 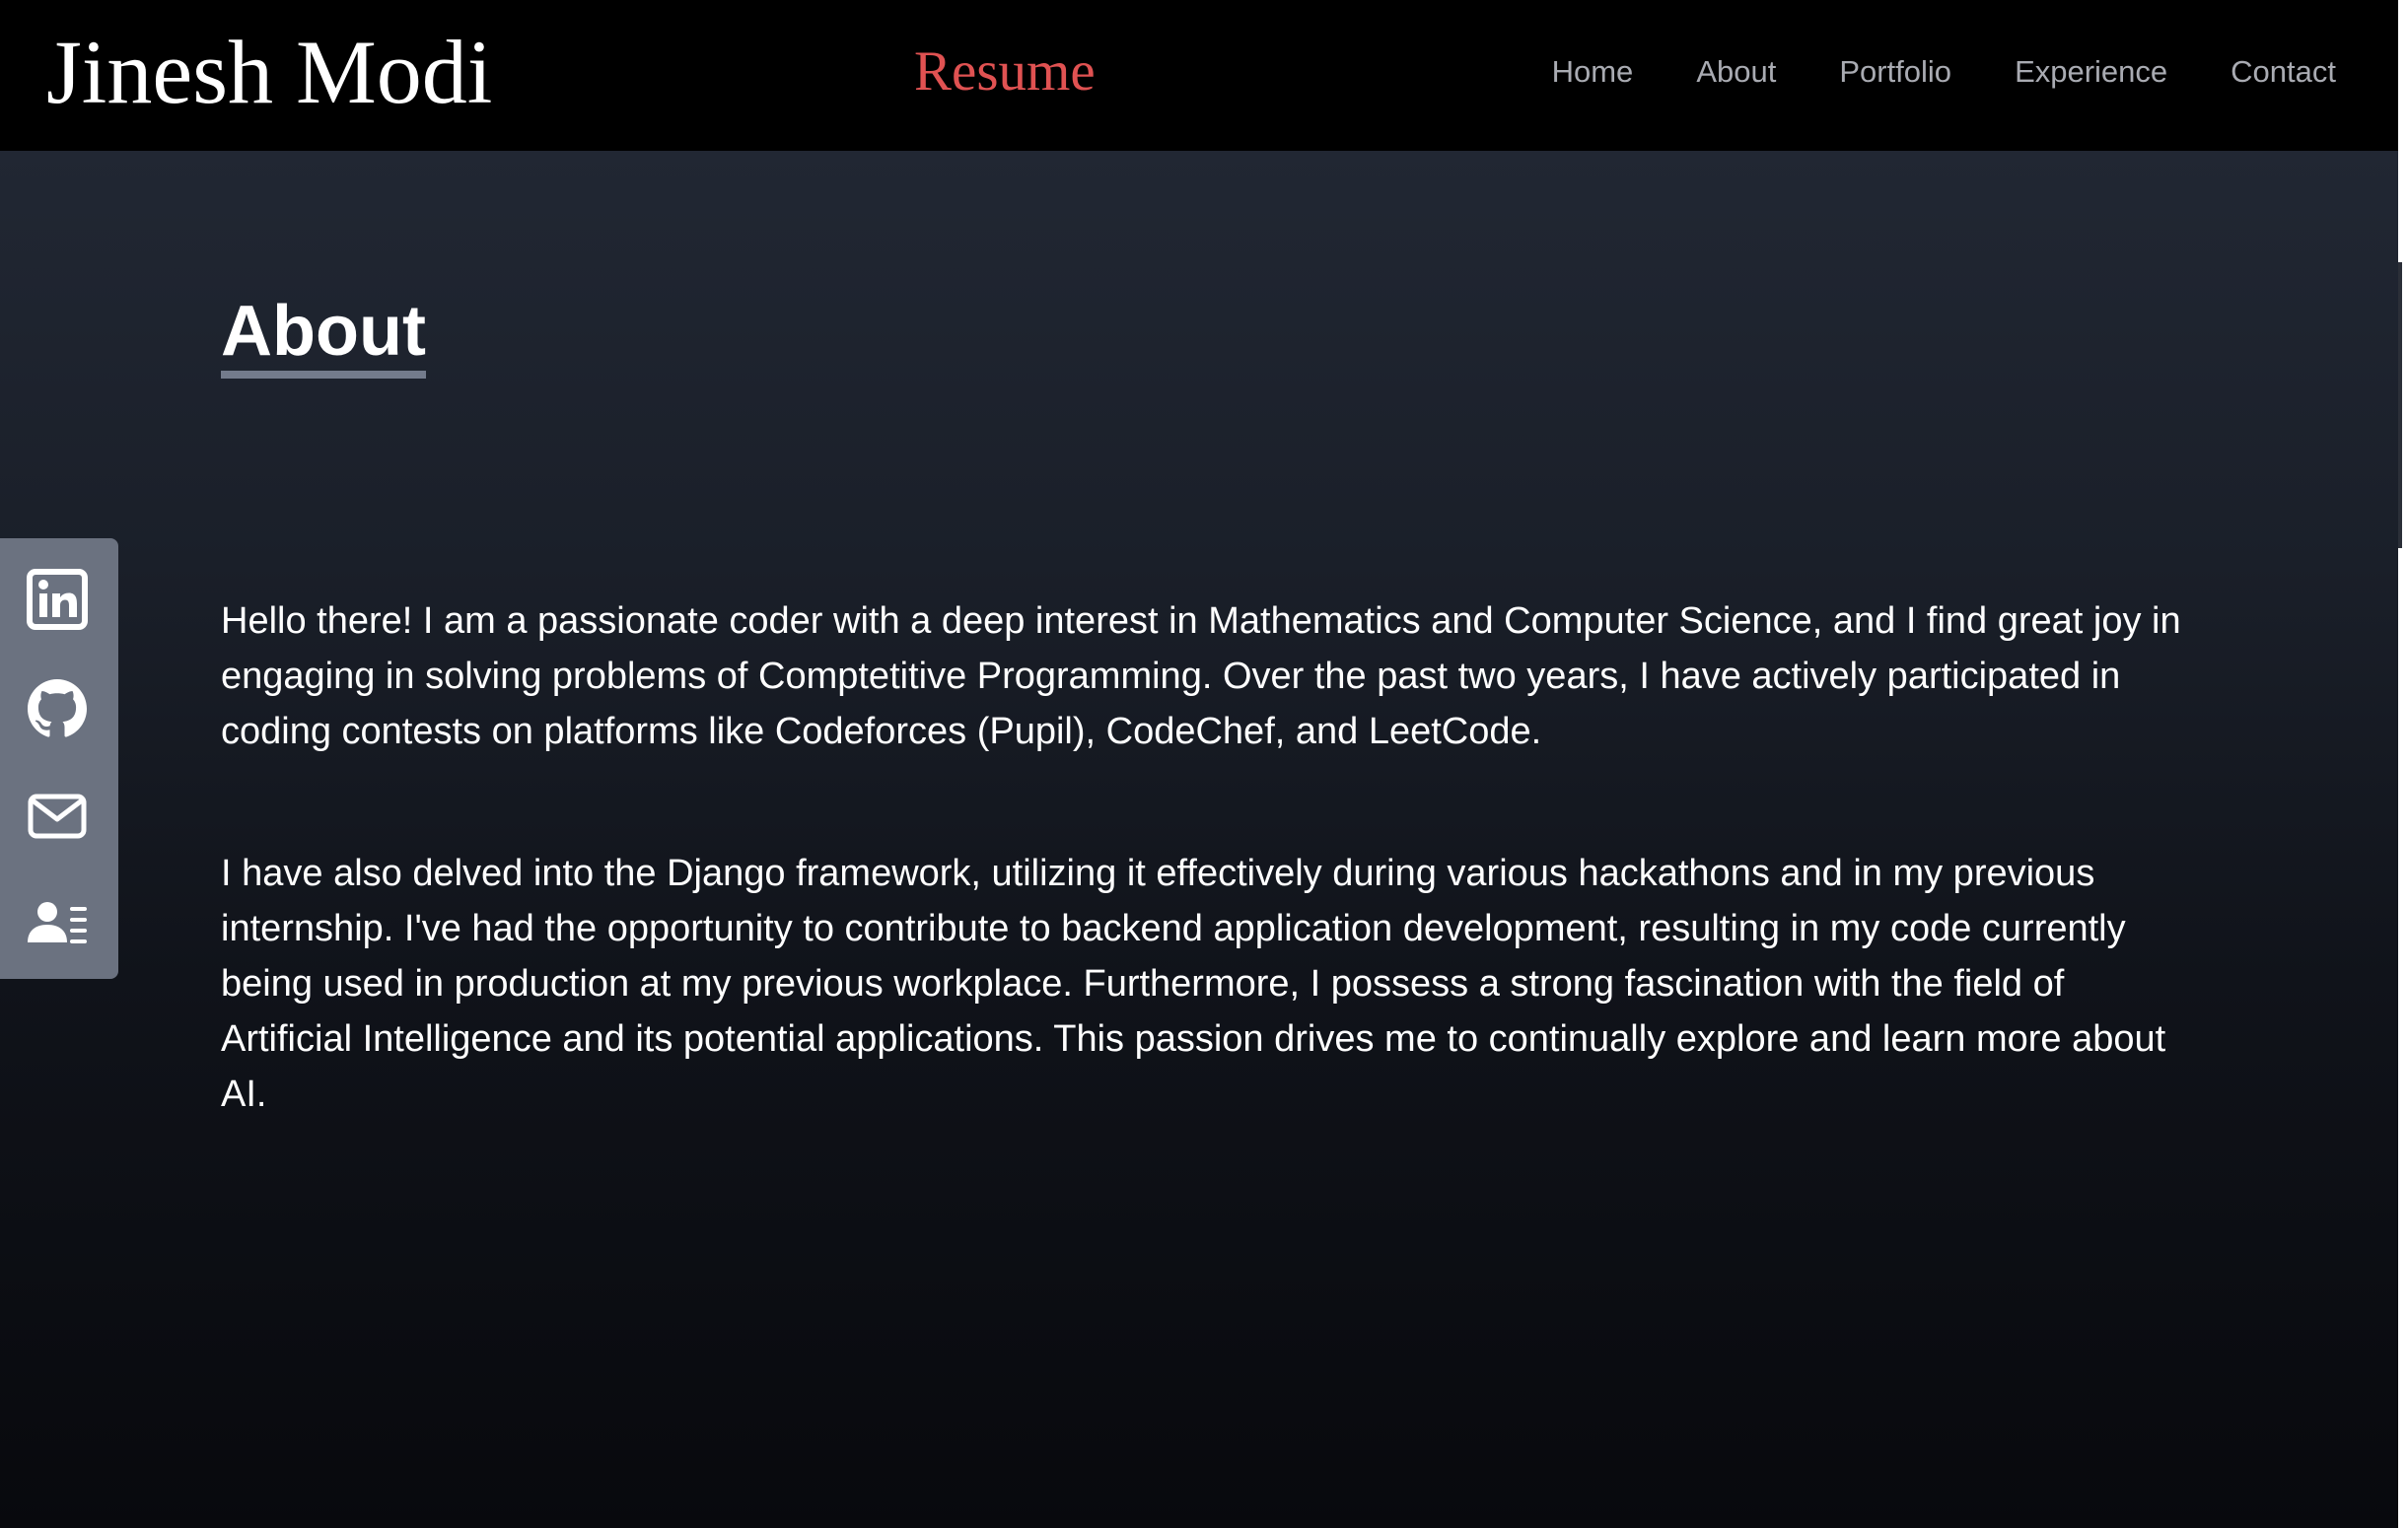 I want to click on resume-icon, so click(x=57, y=923).